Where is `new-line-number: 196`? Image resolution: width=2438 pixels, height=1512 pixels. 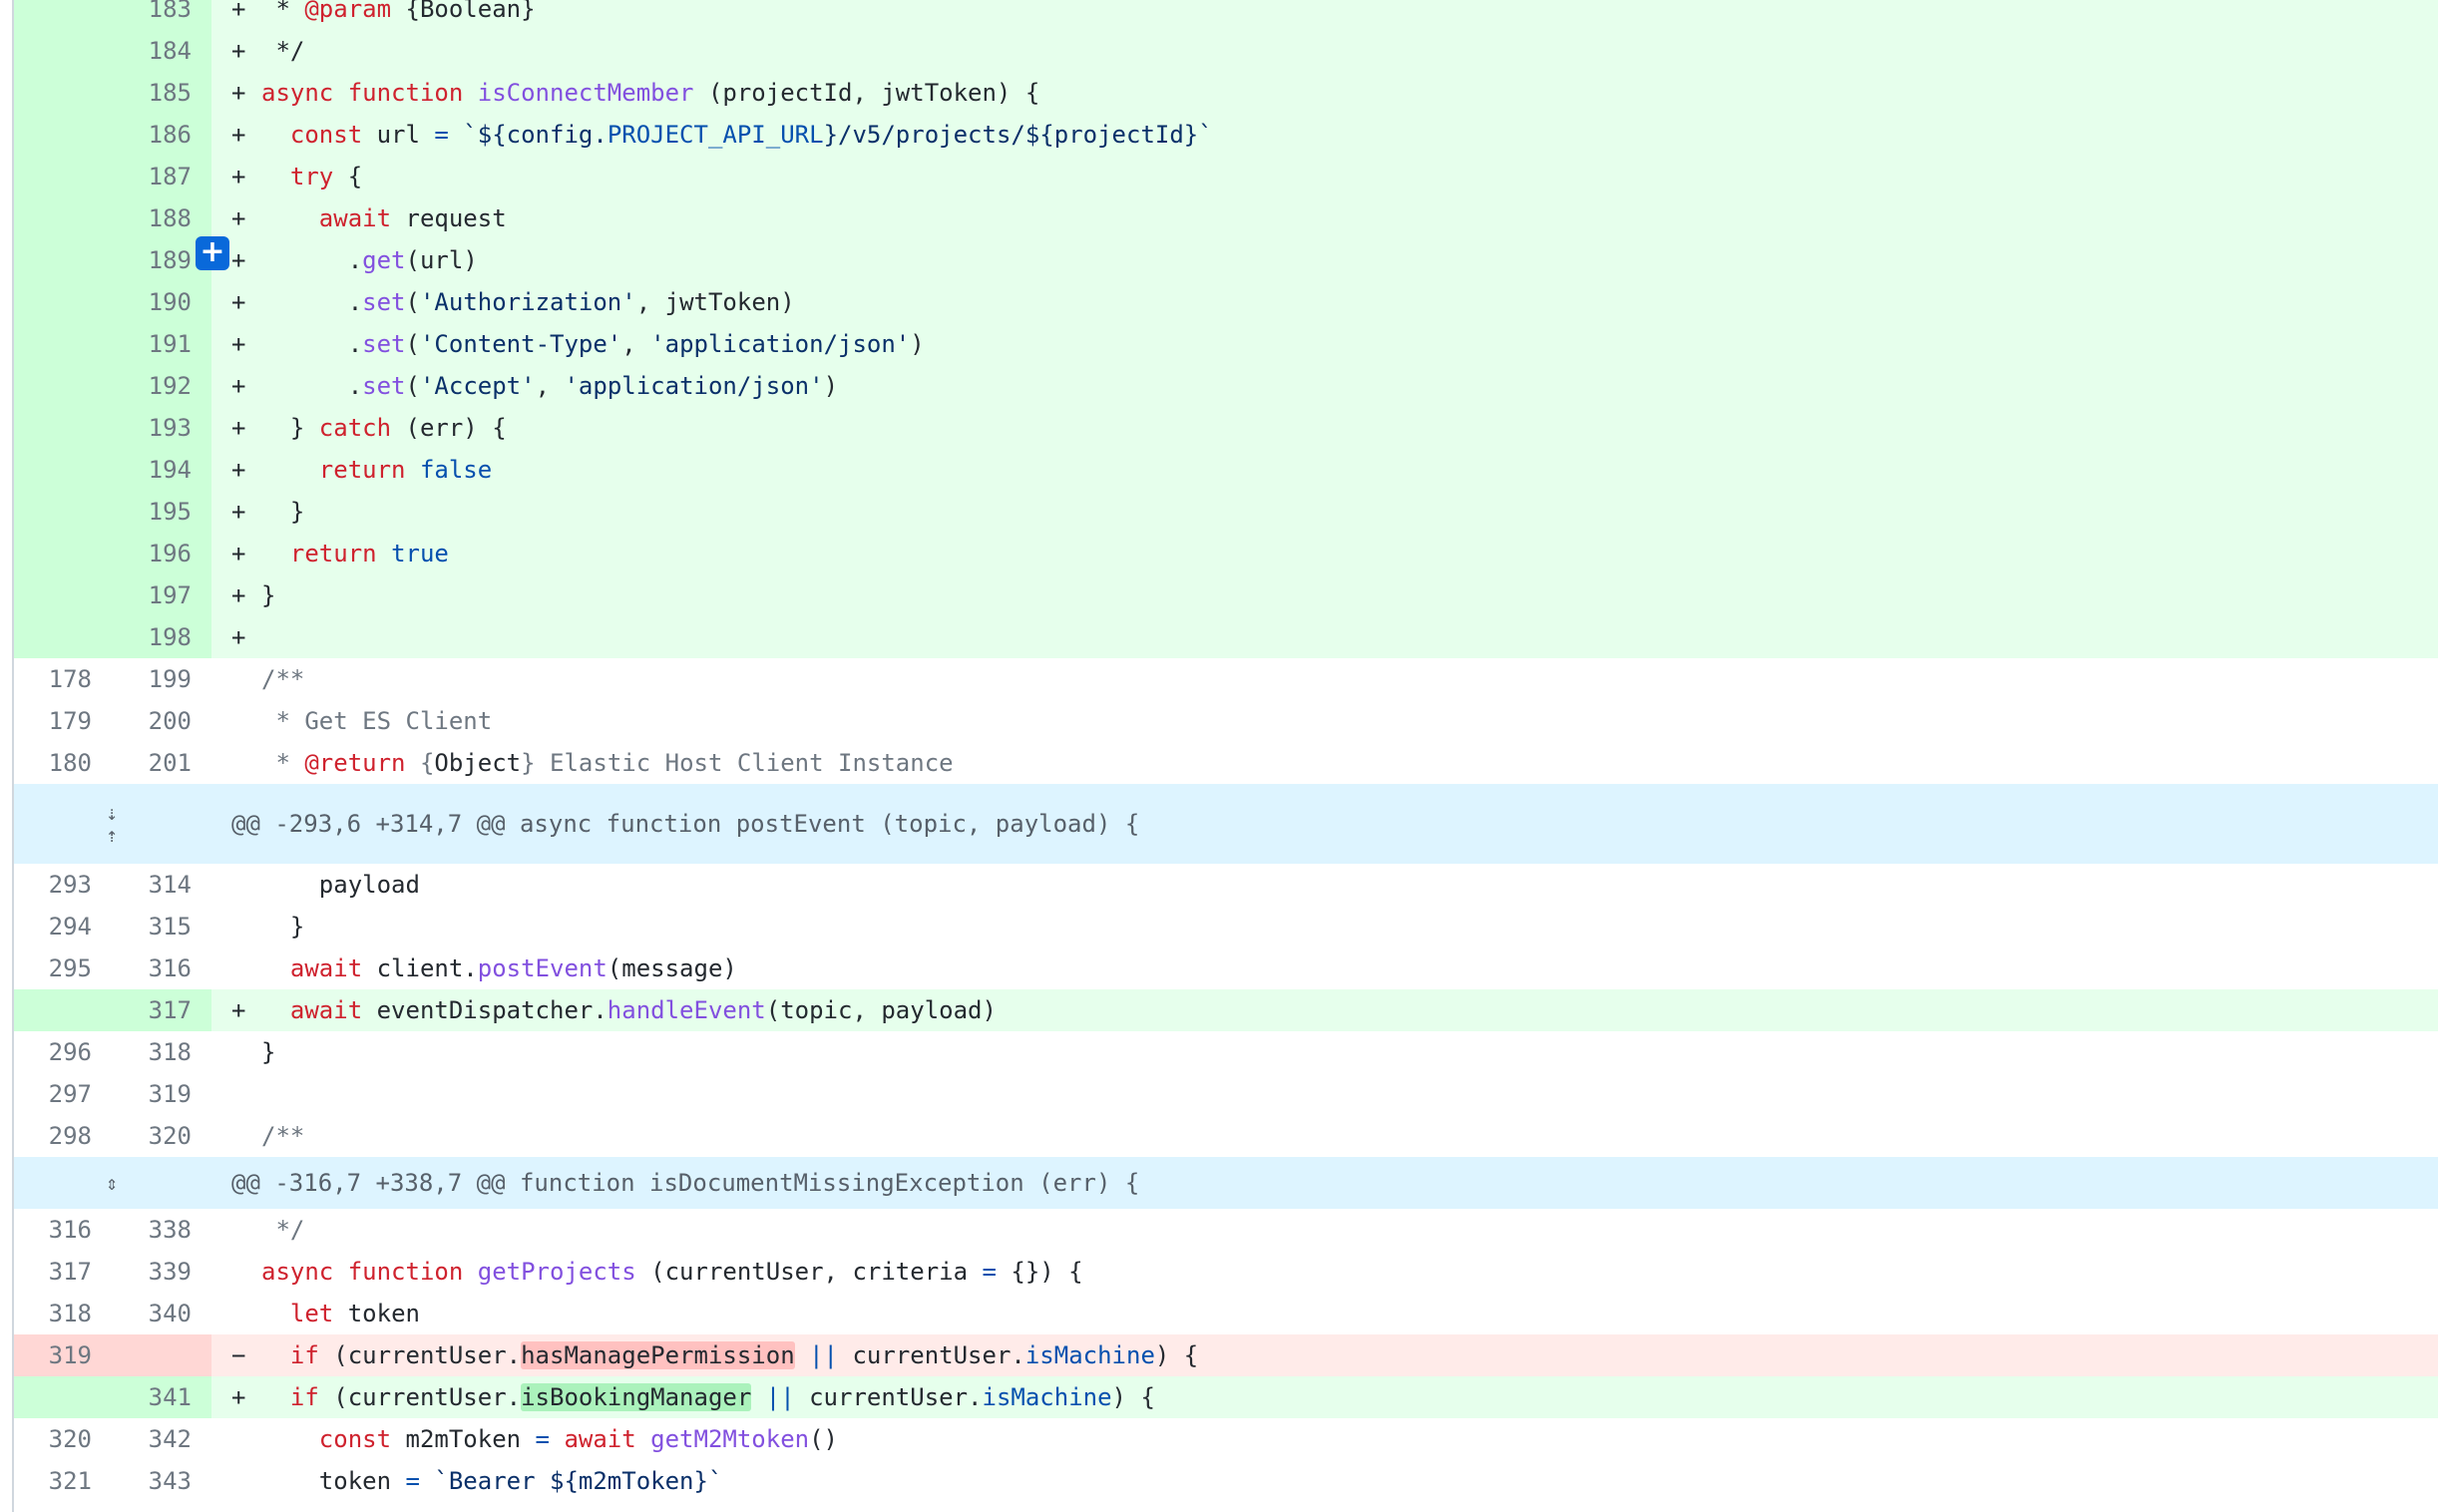
new-line-number: 196 is located at coordinates (162, 553).